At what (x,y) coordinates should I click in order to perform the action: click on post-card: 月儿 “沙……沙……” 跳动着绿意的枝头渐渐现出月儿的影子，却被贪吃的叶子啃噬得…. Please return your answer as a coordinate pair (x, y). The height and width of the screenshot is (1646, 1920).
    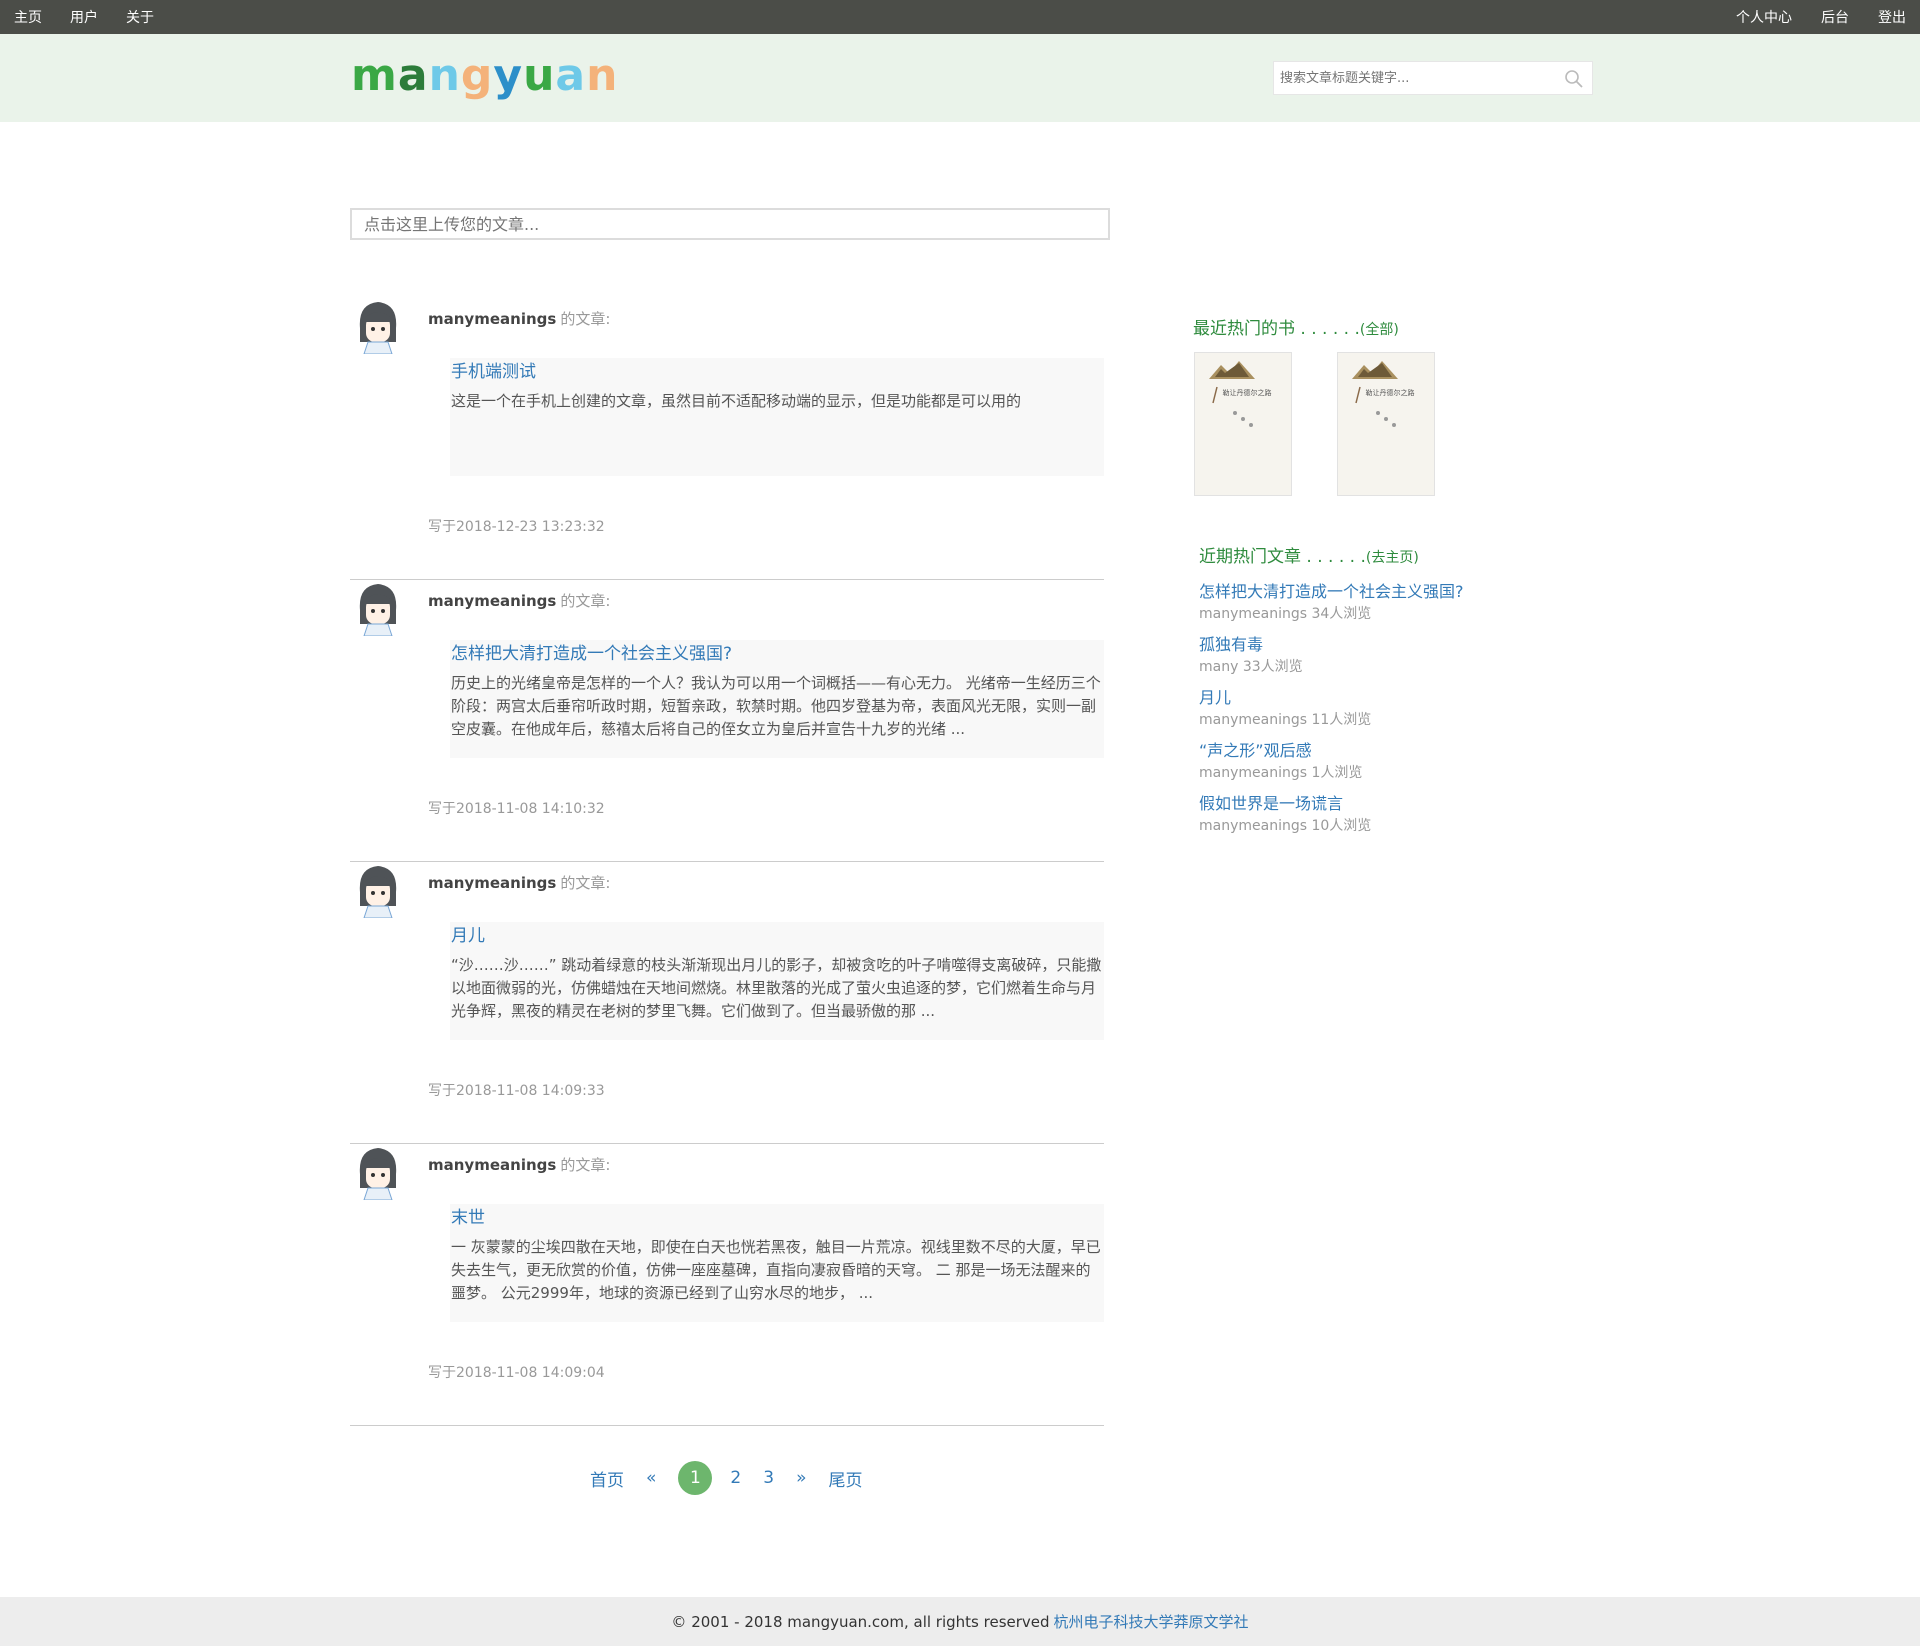
    Looking at the image, I should click on (777, 981).